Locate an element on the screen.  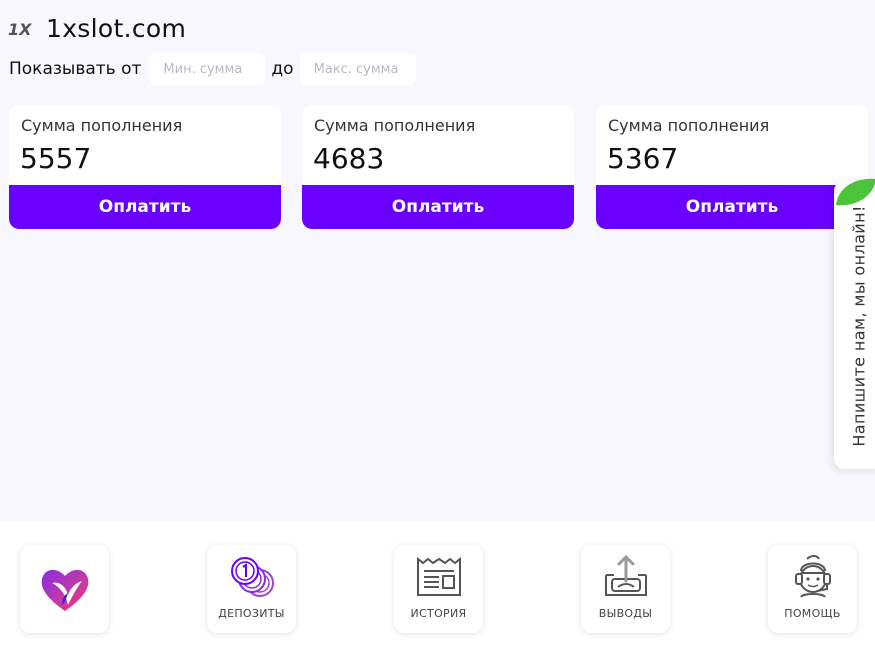
max-amount-input is located at coordinates (357, 69).